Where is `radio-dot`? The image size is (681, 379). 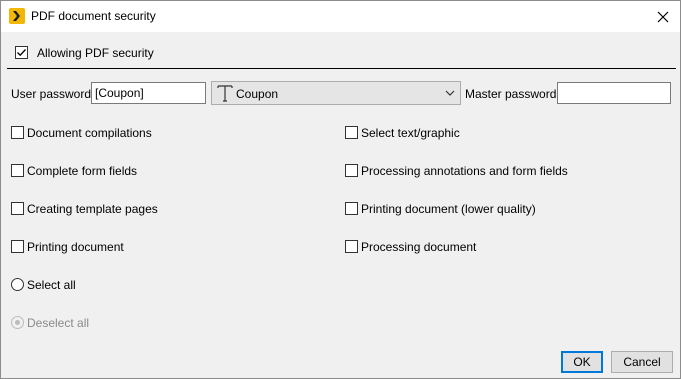
radio-dot is located at coordinates (17, 322).